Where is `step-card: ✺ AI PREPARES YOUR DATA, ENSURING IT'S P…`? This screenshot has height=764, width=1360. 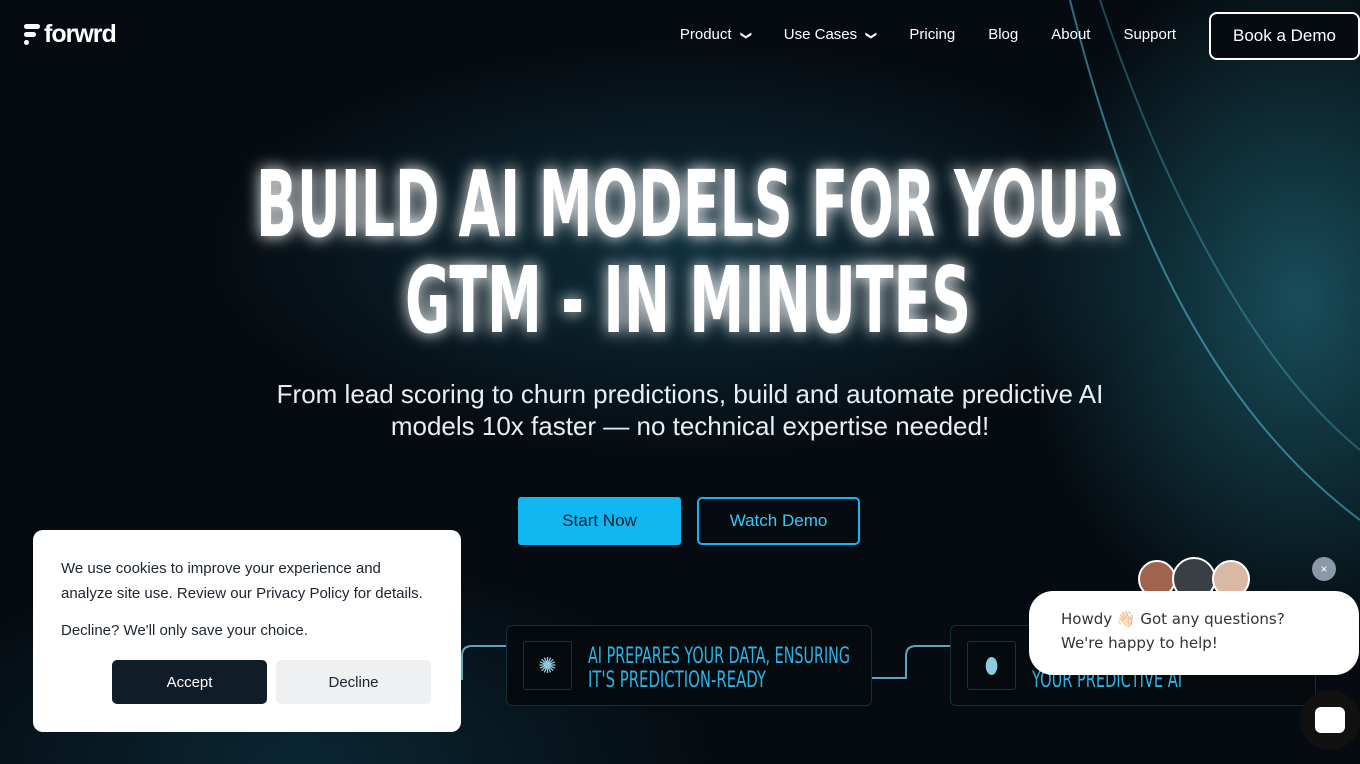
step-card: ✺ AI PREPARES YOUR DATA, ENSURING IT'S P… is located at coordinates (689, 665).